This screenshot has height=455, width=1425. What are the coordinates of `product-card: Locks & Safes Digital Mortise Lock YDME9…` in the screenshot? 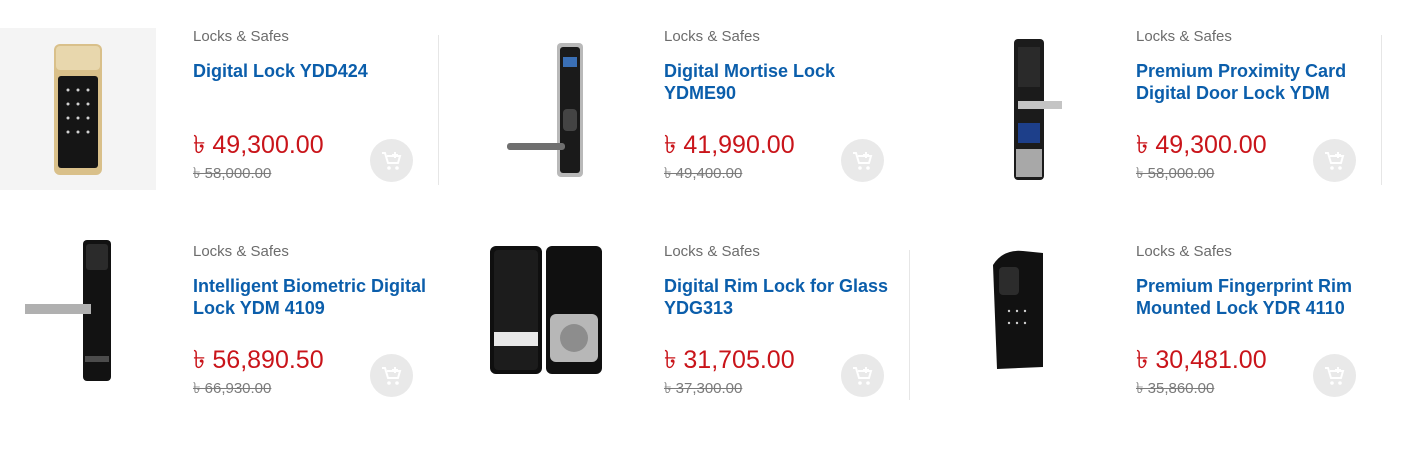 It's located at (691, 100).